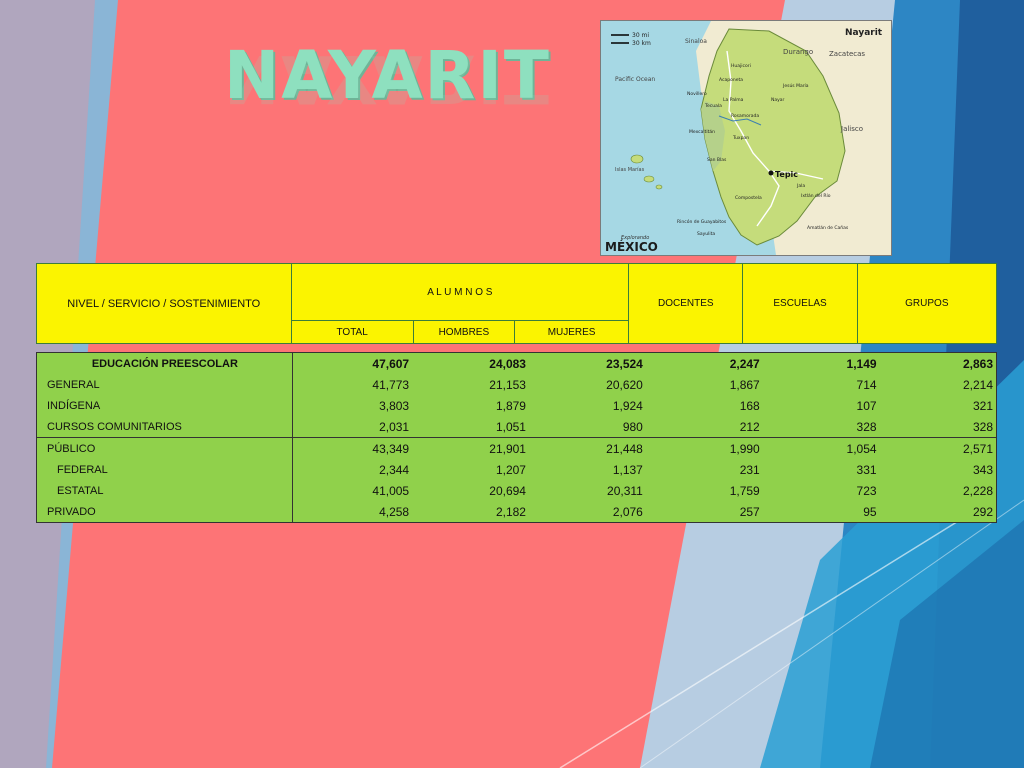 This screenshot has height=768, width=1024. I want to click on map-label-islas-marias: Islas Marías, so click(630, 169).